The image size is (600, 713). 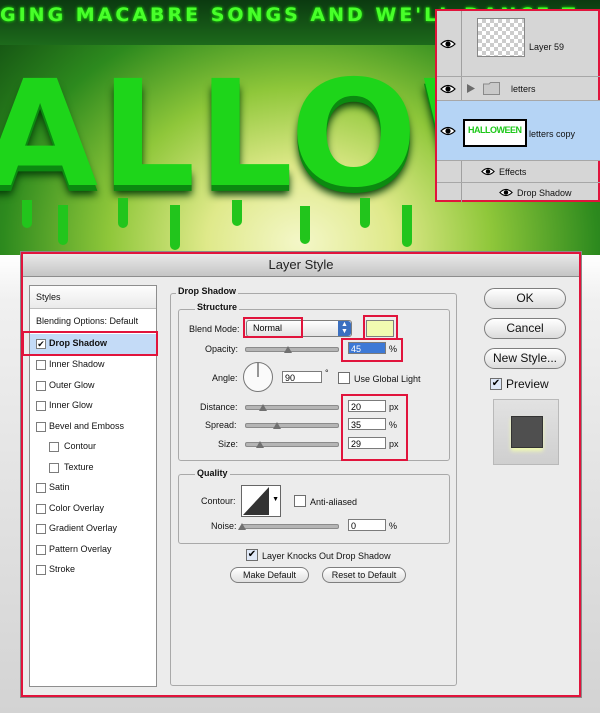 I want to click on style-item-outer-glow: Outer Glow, so click(x=93, y=386).